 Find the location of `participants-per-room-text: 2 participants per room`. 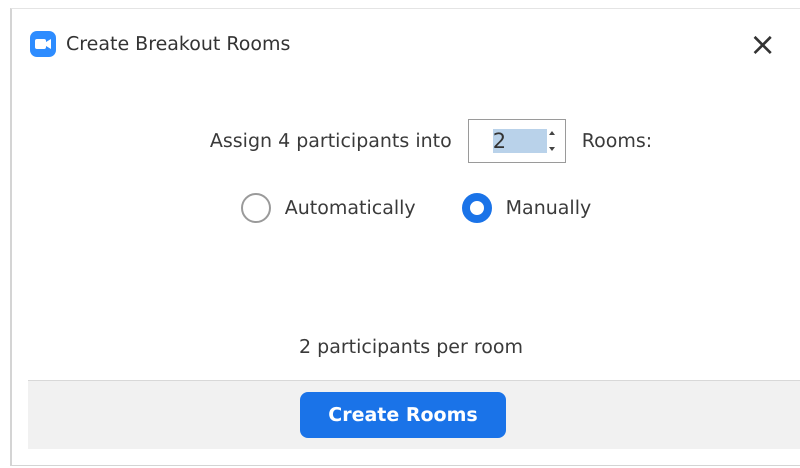

participants-per-room-text: 2 participants per room is located at coordinates (411, 347).